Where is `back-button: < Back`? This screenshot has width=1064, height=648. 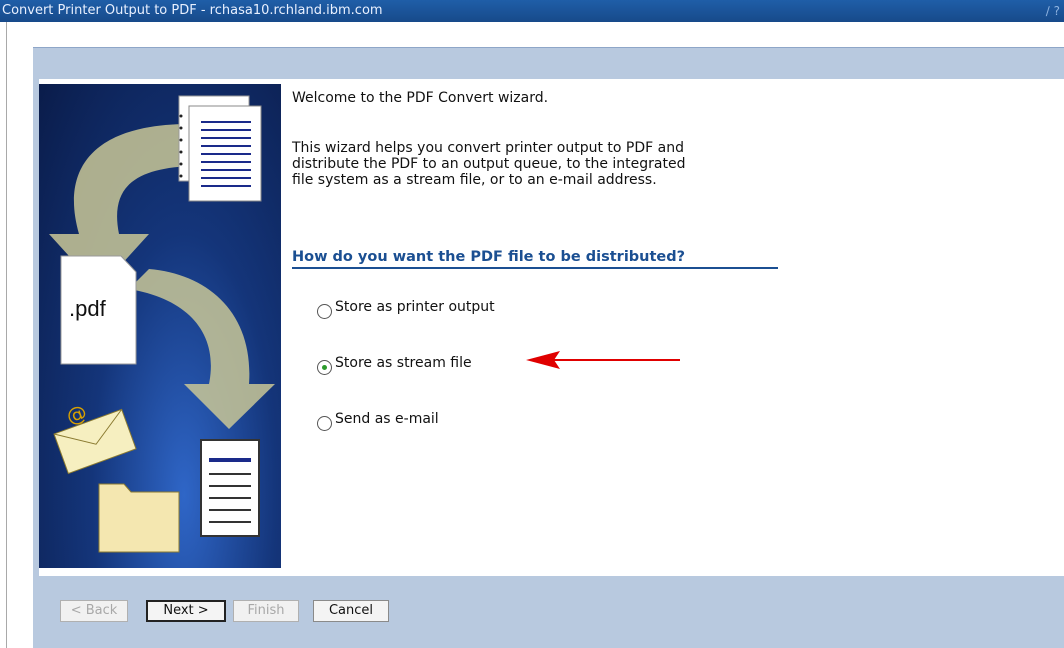 back-button: < Back is located at coordinates (94, 611).